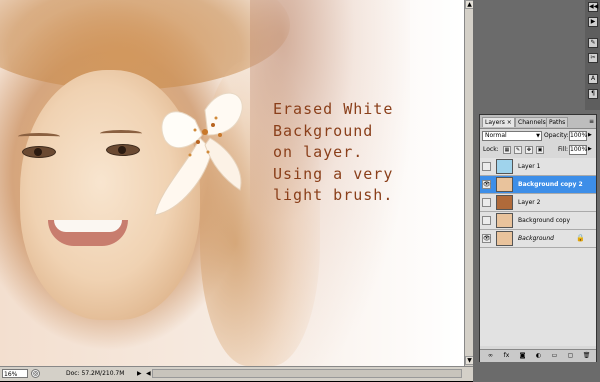 The width and height of the screenshot is (600, 382). I want to click on lock-all-icon: ▣, so click(540, 150).